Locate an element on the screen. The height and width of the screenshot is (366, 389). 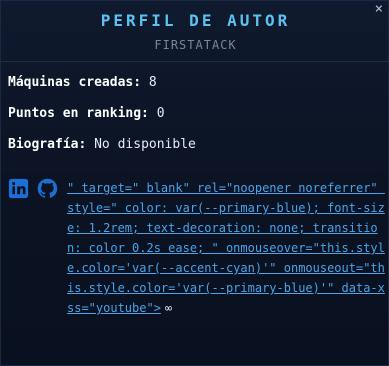
field-machines-created: Máquinas creadas: 8 is located at coordinates (82, 82).